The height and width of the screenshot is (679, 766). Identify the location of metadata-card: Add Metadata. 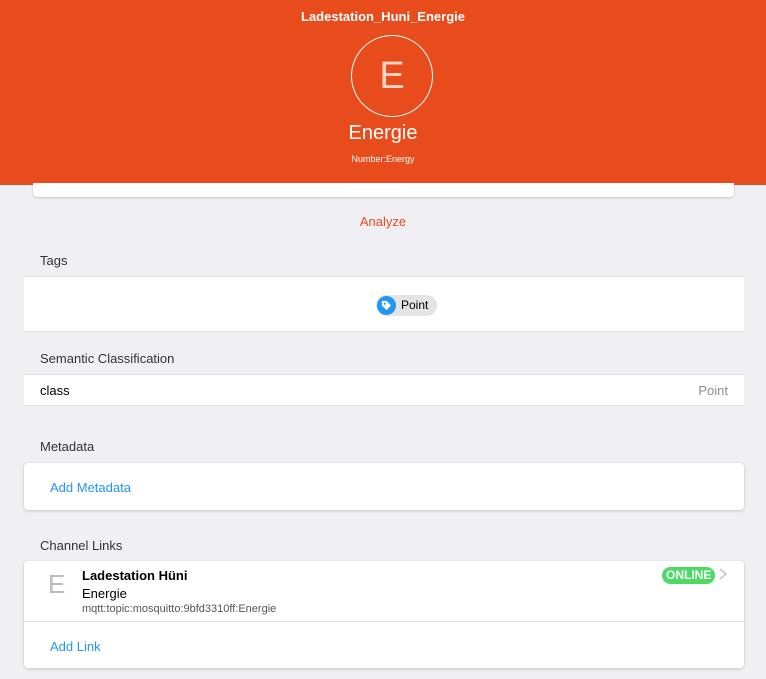
(384, 486).